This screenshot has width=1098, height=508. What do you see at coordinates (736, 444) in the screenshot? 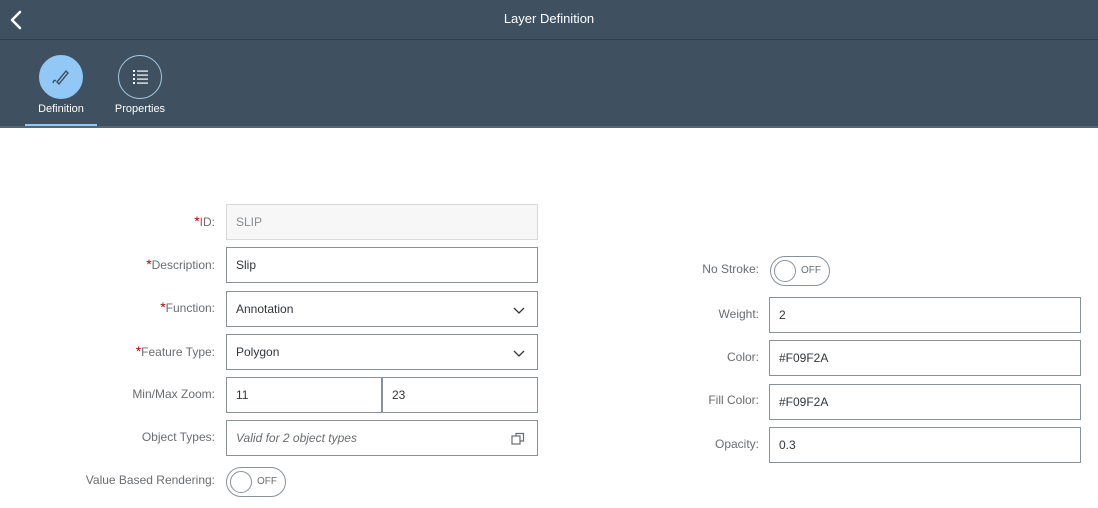
I see `opacity-label: Opacity:` at bounding box center [736, 444].